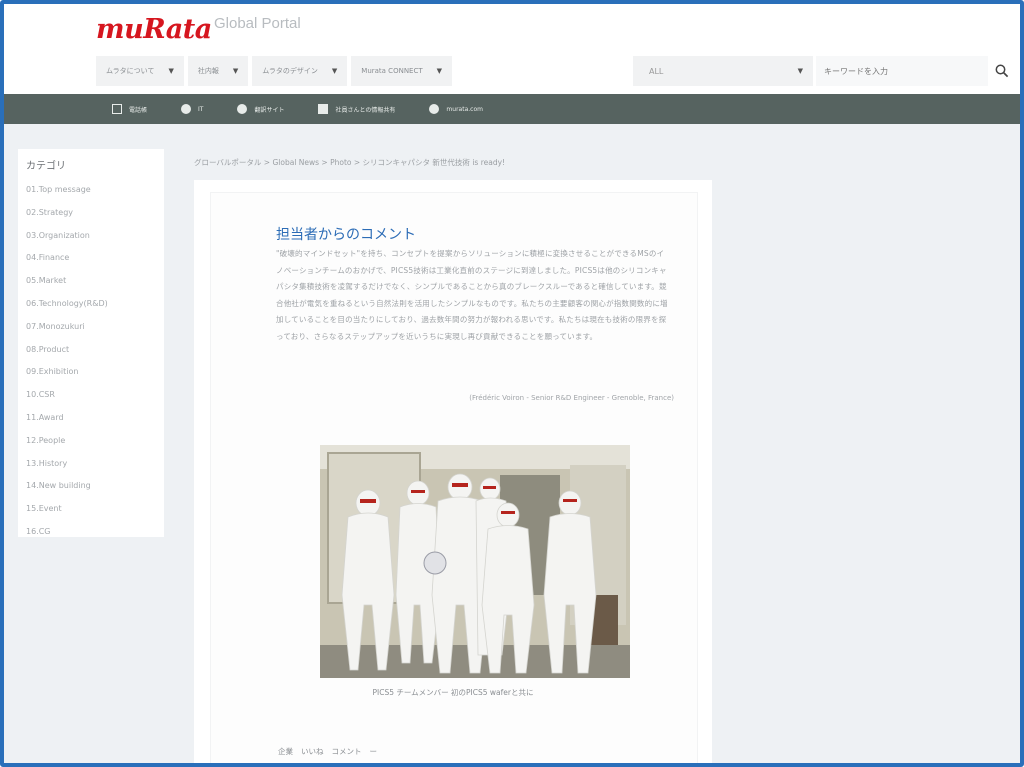 This screenshot has height=767, width=1024. What do you see at coordinates (269, 110) in the screenshot?
I see `quick-link-label: 翻訳サイト` at bounding box center [269, 110].